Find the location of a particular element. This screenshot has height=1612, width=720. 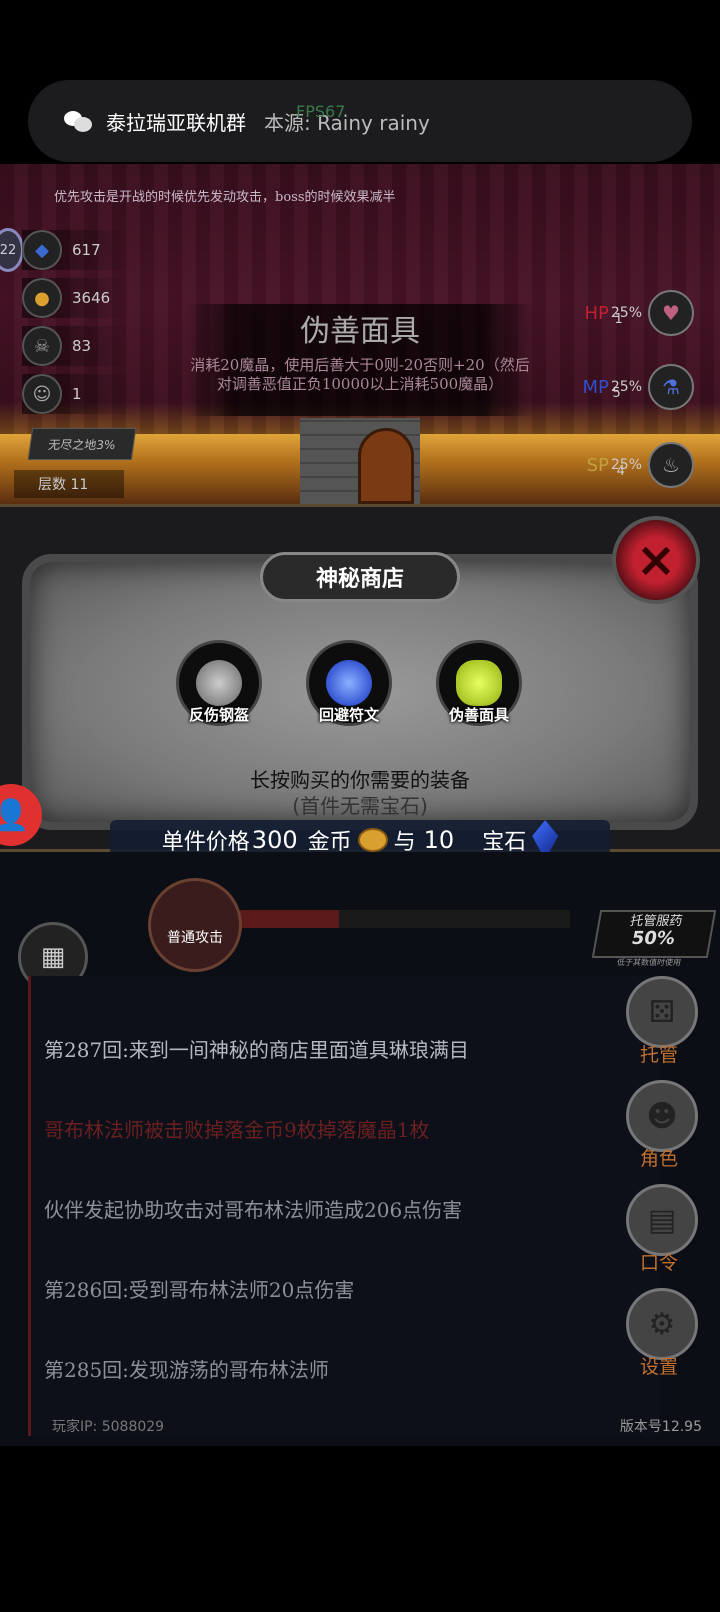

battle-tip: 优先攻击是开战的时候优先发动攻击，boss的时候效果减半 is located at coordinates (225, 197).